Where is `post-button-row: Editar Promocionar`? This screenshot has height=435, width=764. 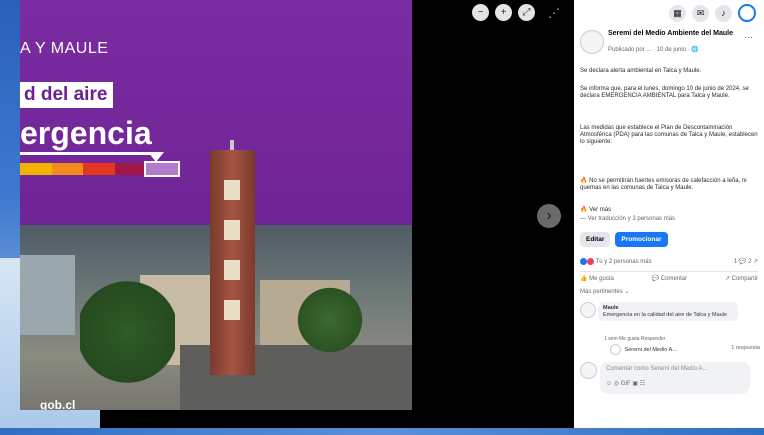
post-button-row: Editar Promocionar is located at coordinates (624, 239).